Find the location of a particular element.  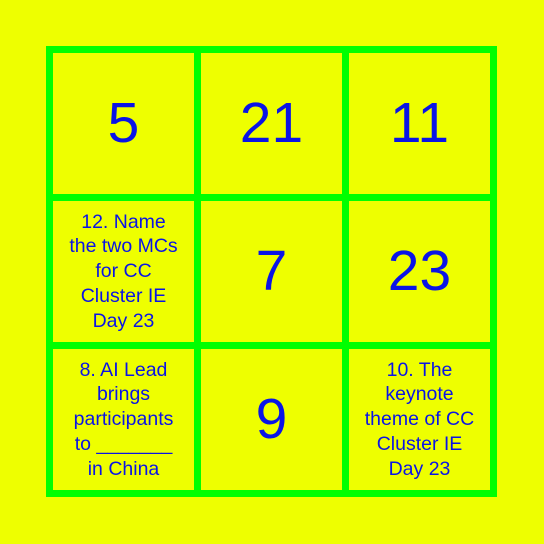

cell-number: 9 is located at coordinates (271, 419).